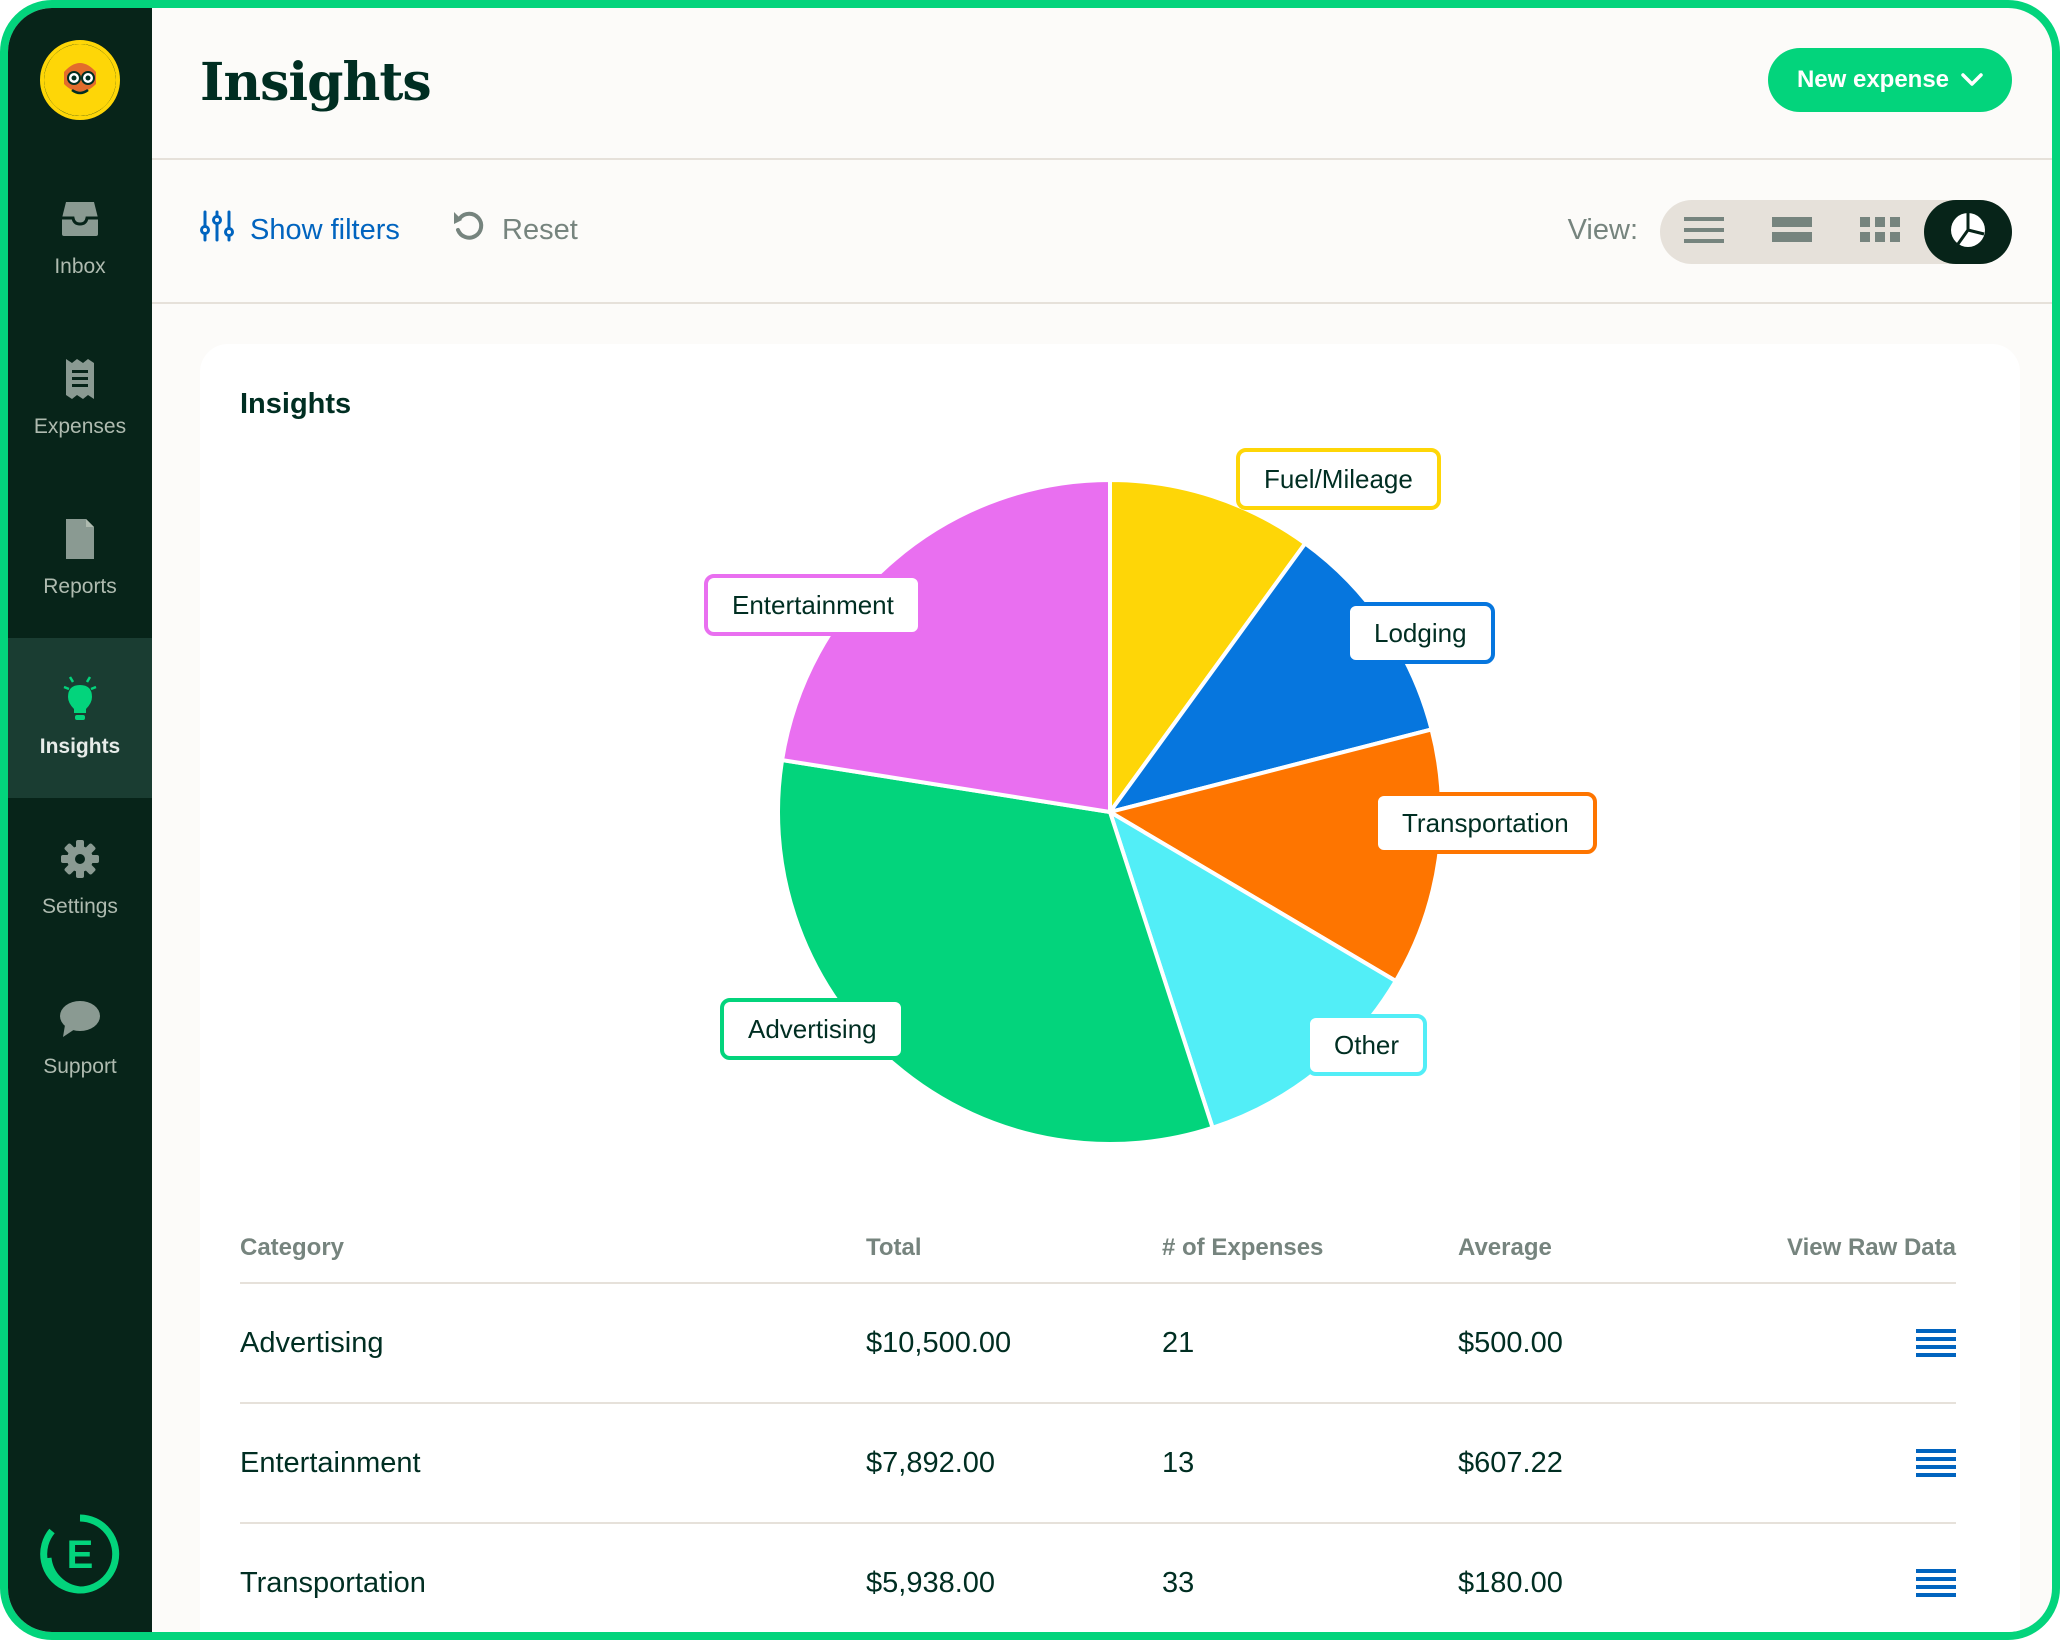  What do you see at coordinates (312, 1342) in the screenshot?
I see `category-cell: Advertising` at bounding box center [312, 1342].